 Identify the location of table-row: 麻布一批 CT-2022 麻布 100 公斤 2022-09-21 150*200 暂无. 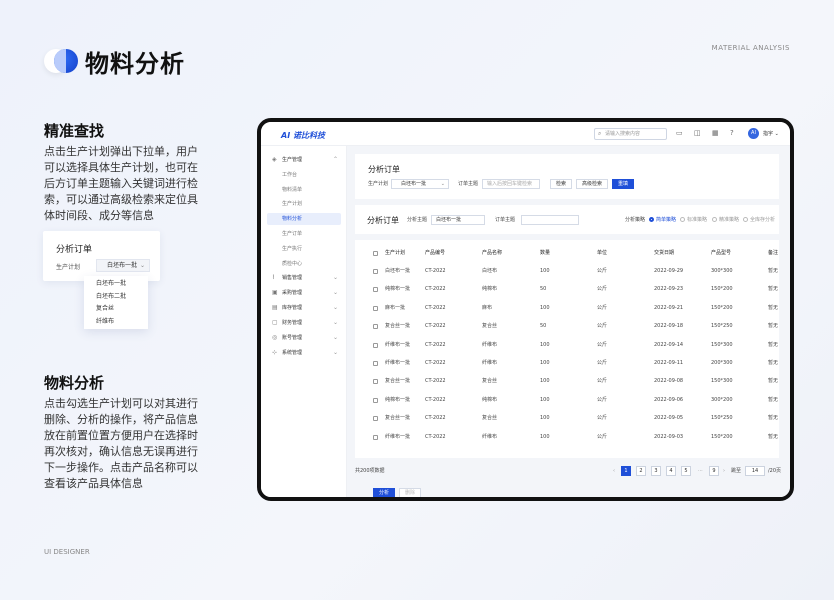
(567, 308).